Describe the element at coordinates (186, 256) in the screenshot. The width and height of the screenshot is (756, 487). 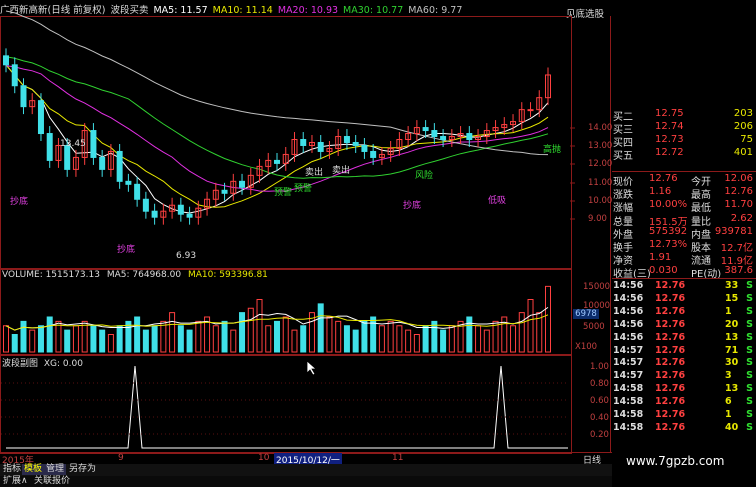
I see `low-label: 6.93` at that location.